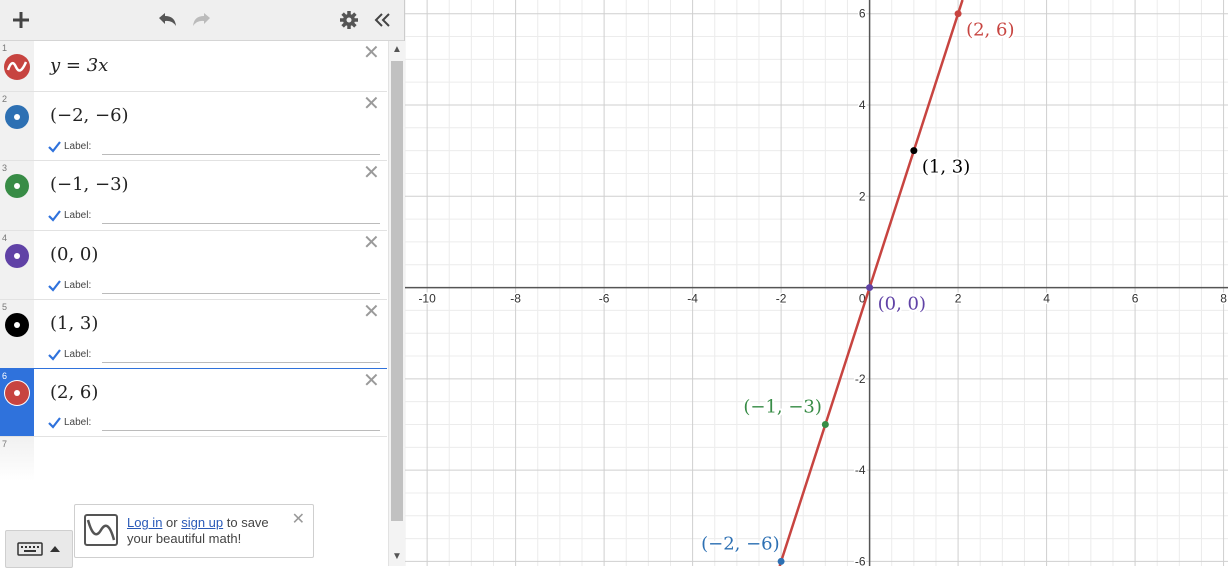 The image size is (1228, 568). I want to click on redo-icon, so click(202, 20).